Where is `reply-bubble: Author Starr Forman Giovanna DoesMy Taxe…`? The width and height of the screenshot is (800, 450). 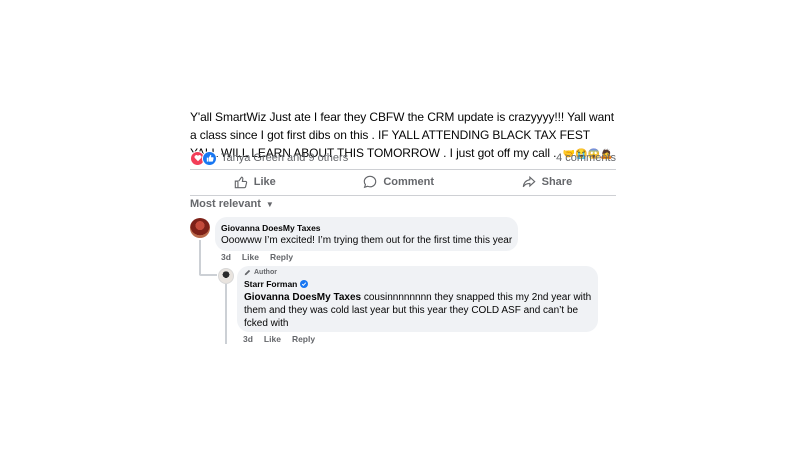
reply-bubble: Author Starr Forman Giovanna DoesMy Taxe… is located at coordinates (417, 299).